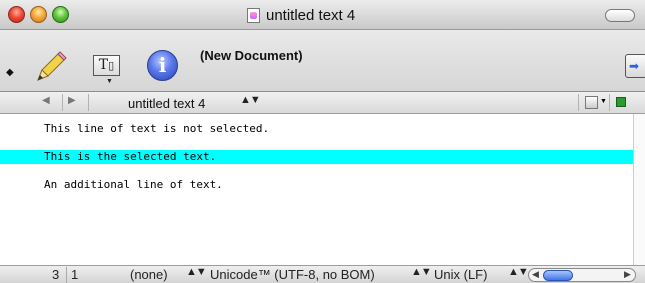 The width and height of the screenshot is (645, 283). What do you see at coordinates (322, 103) in the screenshot?
I see `navigation-bar: ◀ ▶ untitled text 4 ▲▼ ▼` at bounding box center [322, 103].